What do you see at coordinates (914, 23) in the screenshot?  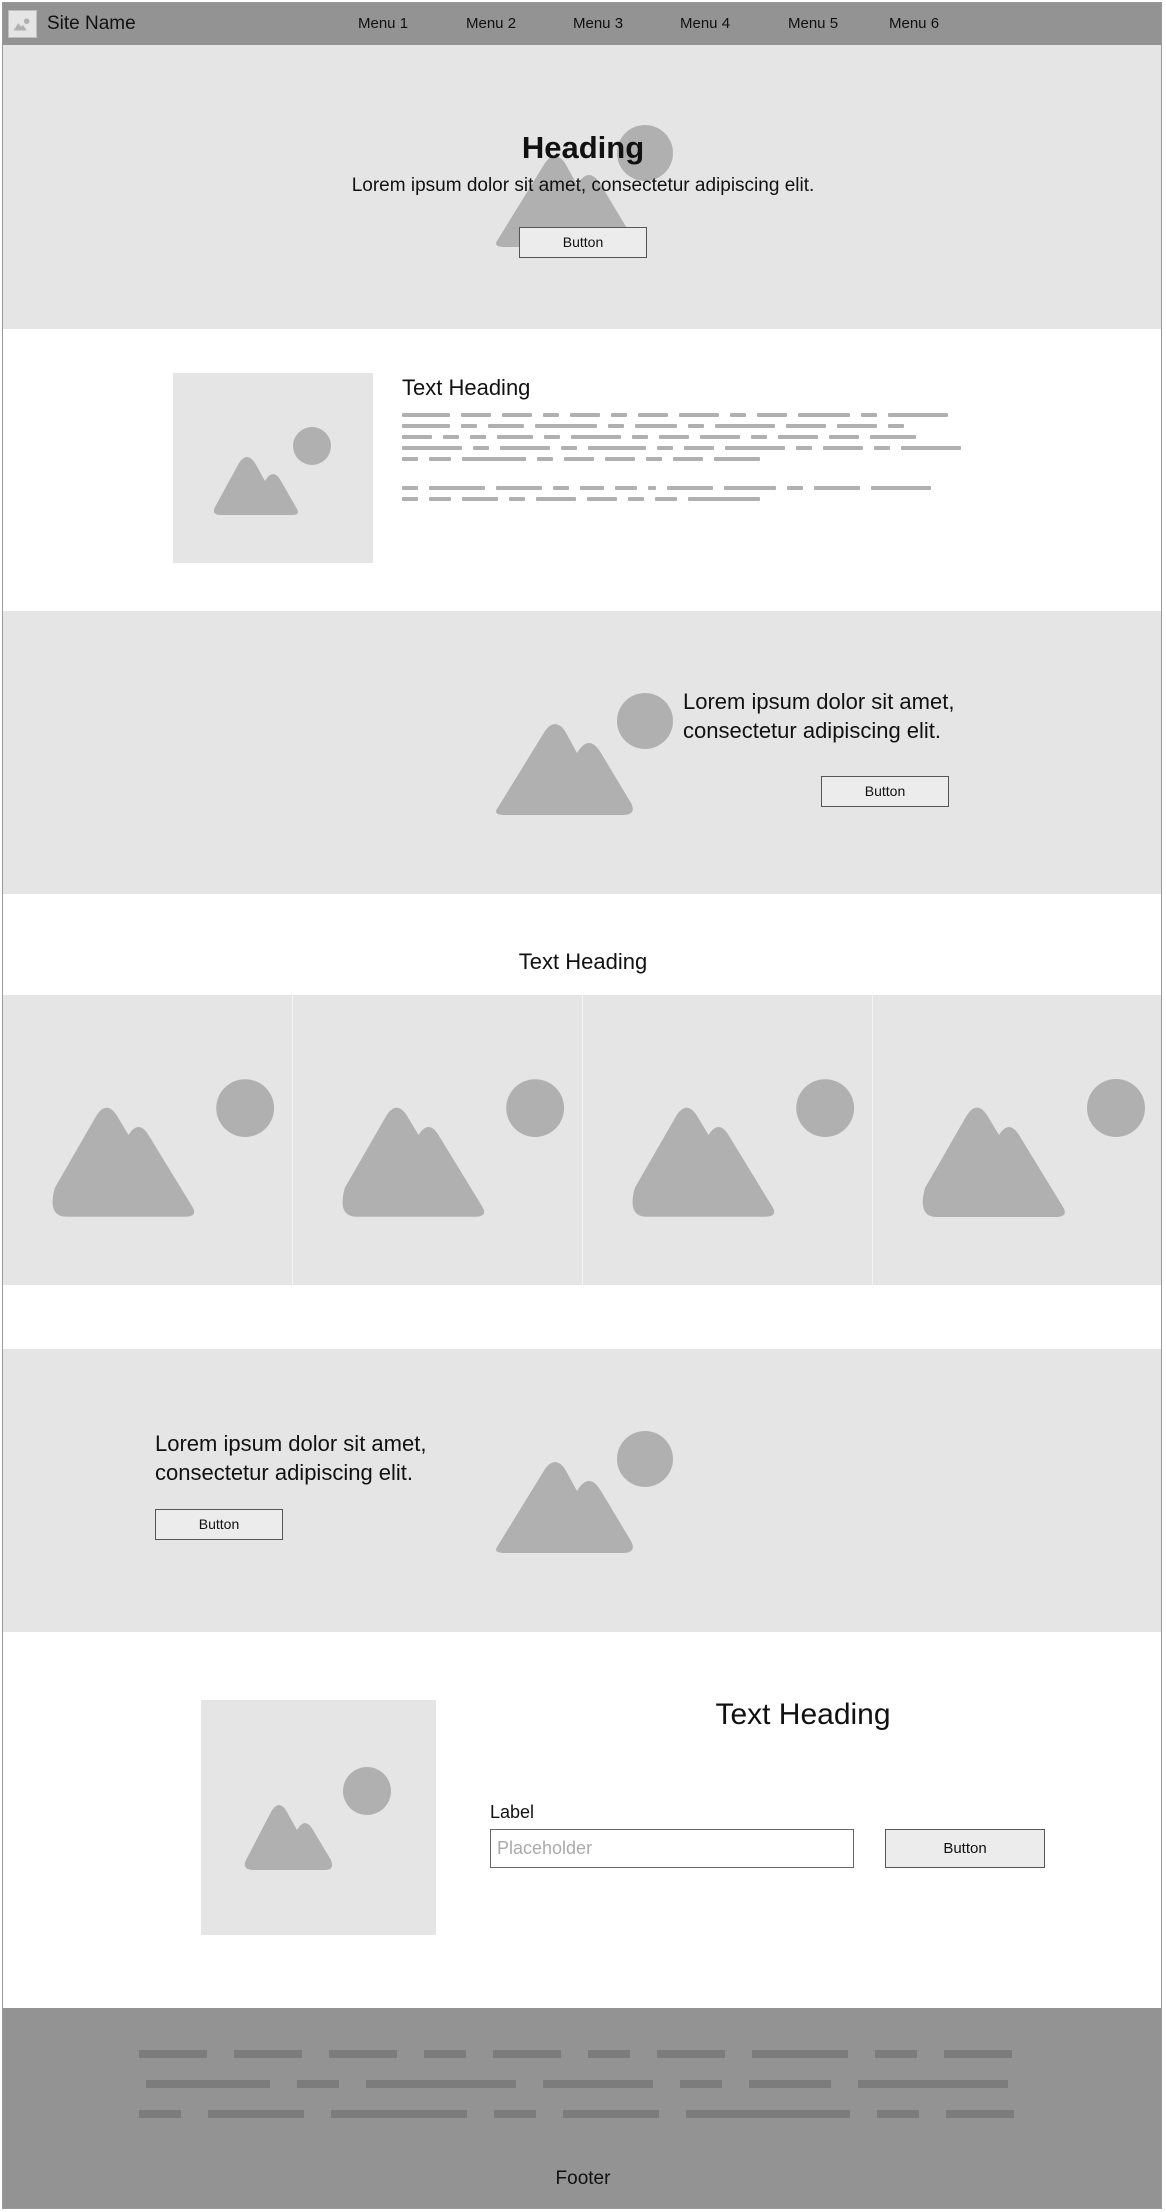 I see `nav-menu-6: Menu 6` at bounding box center [914, 23].